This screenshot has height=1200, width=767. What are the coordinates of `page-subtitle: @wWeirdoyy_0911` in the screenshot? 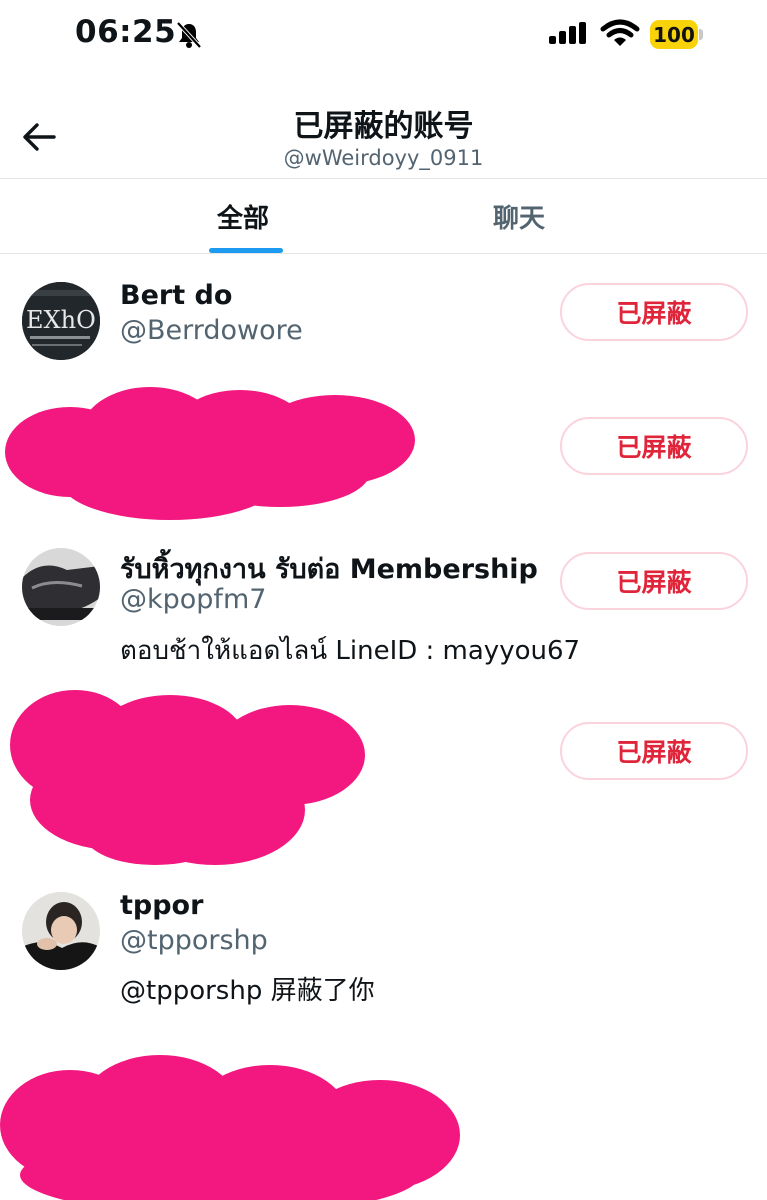 It's located at (383, 158).